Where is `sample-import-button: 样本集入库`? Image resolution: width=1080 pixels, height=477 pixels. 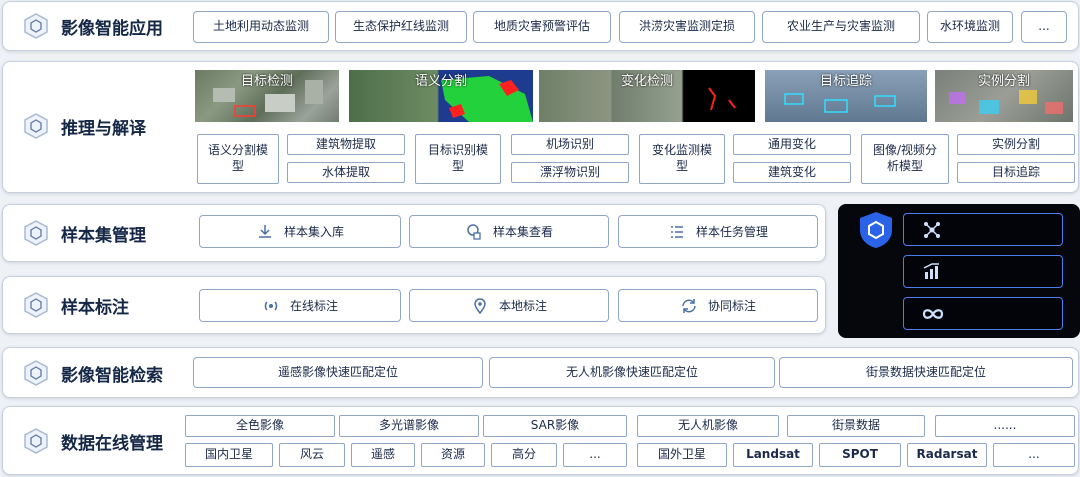
sample-import-button: 样本集入库 is located at coordinates (300, 231).